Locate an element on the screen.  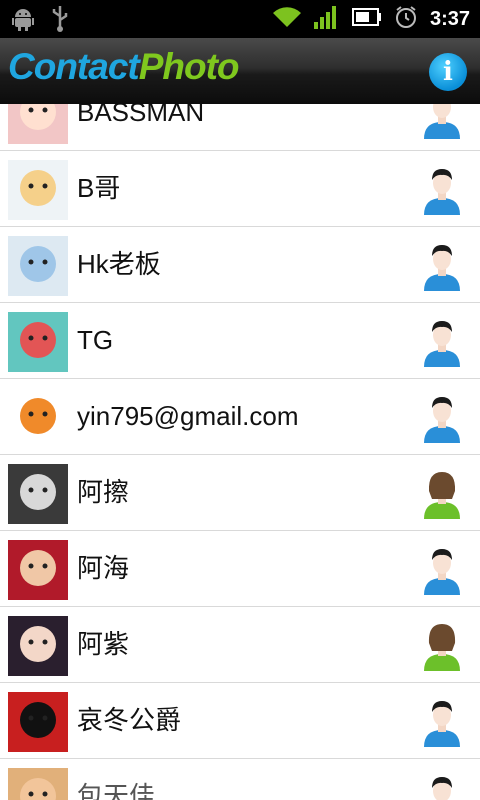
contact-row: B哥 is located at coordinates (240, 189).